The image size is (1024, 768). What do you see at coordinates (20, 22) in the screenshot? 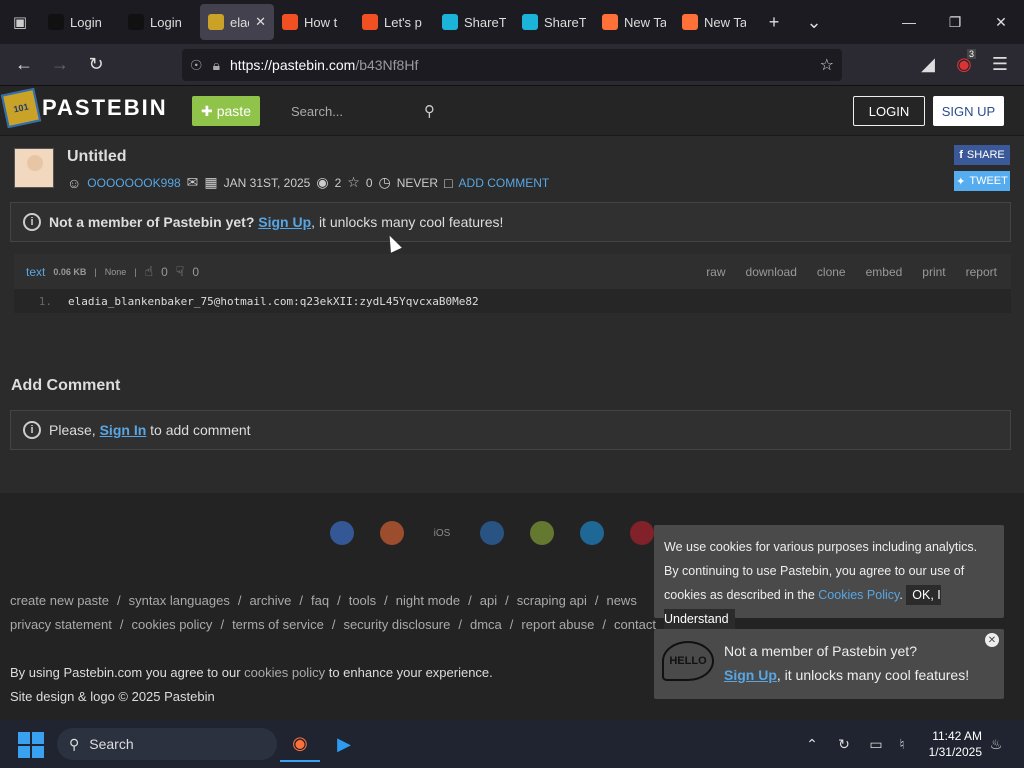
I see `tab-overview-icon: ▣` at bounding box center [20, 22].